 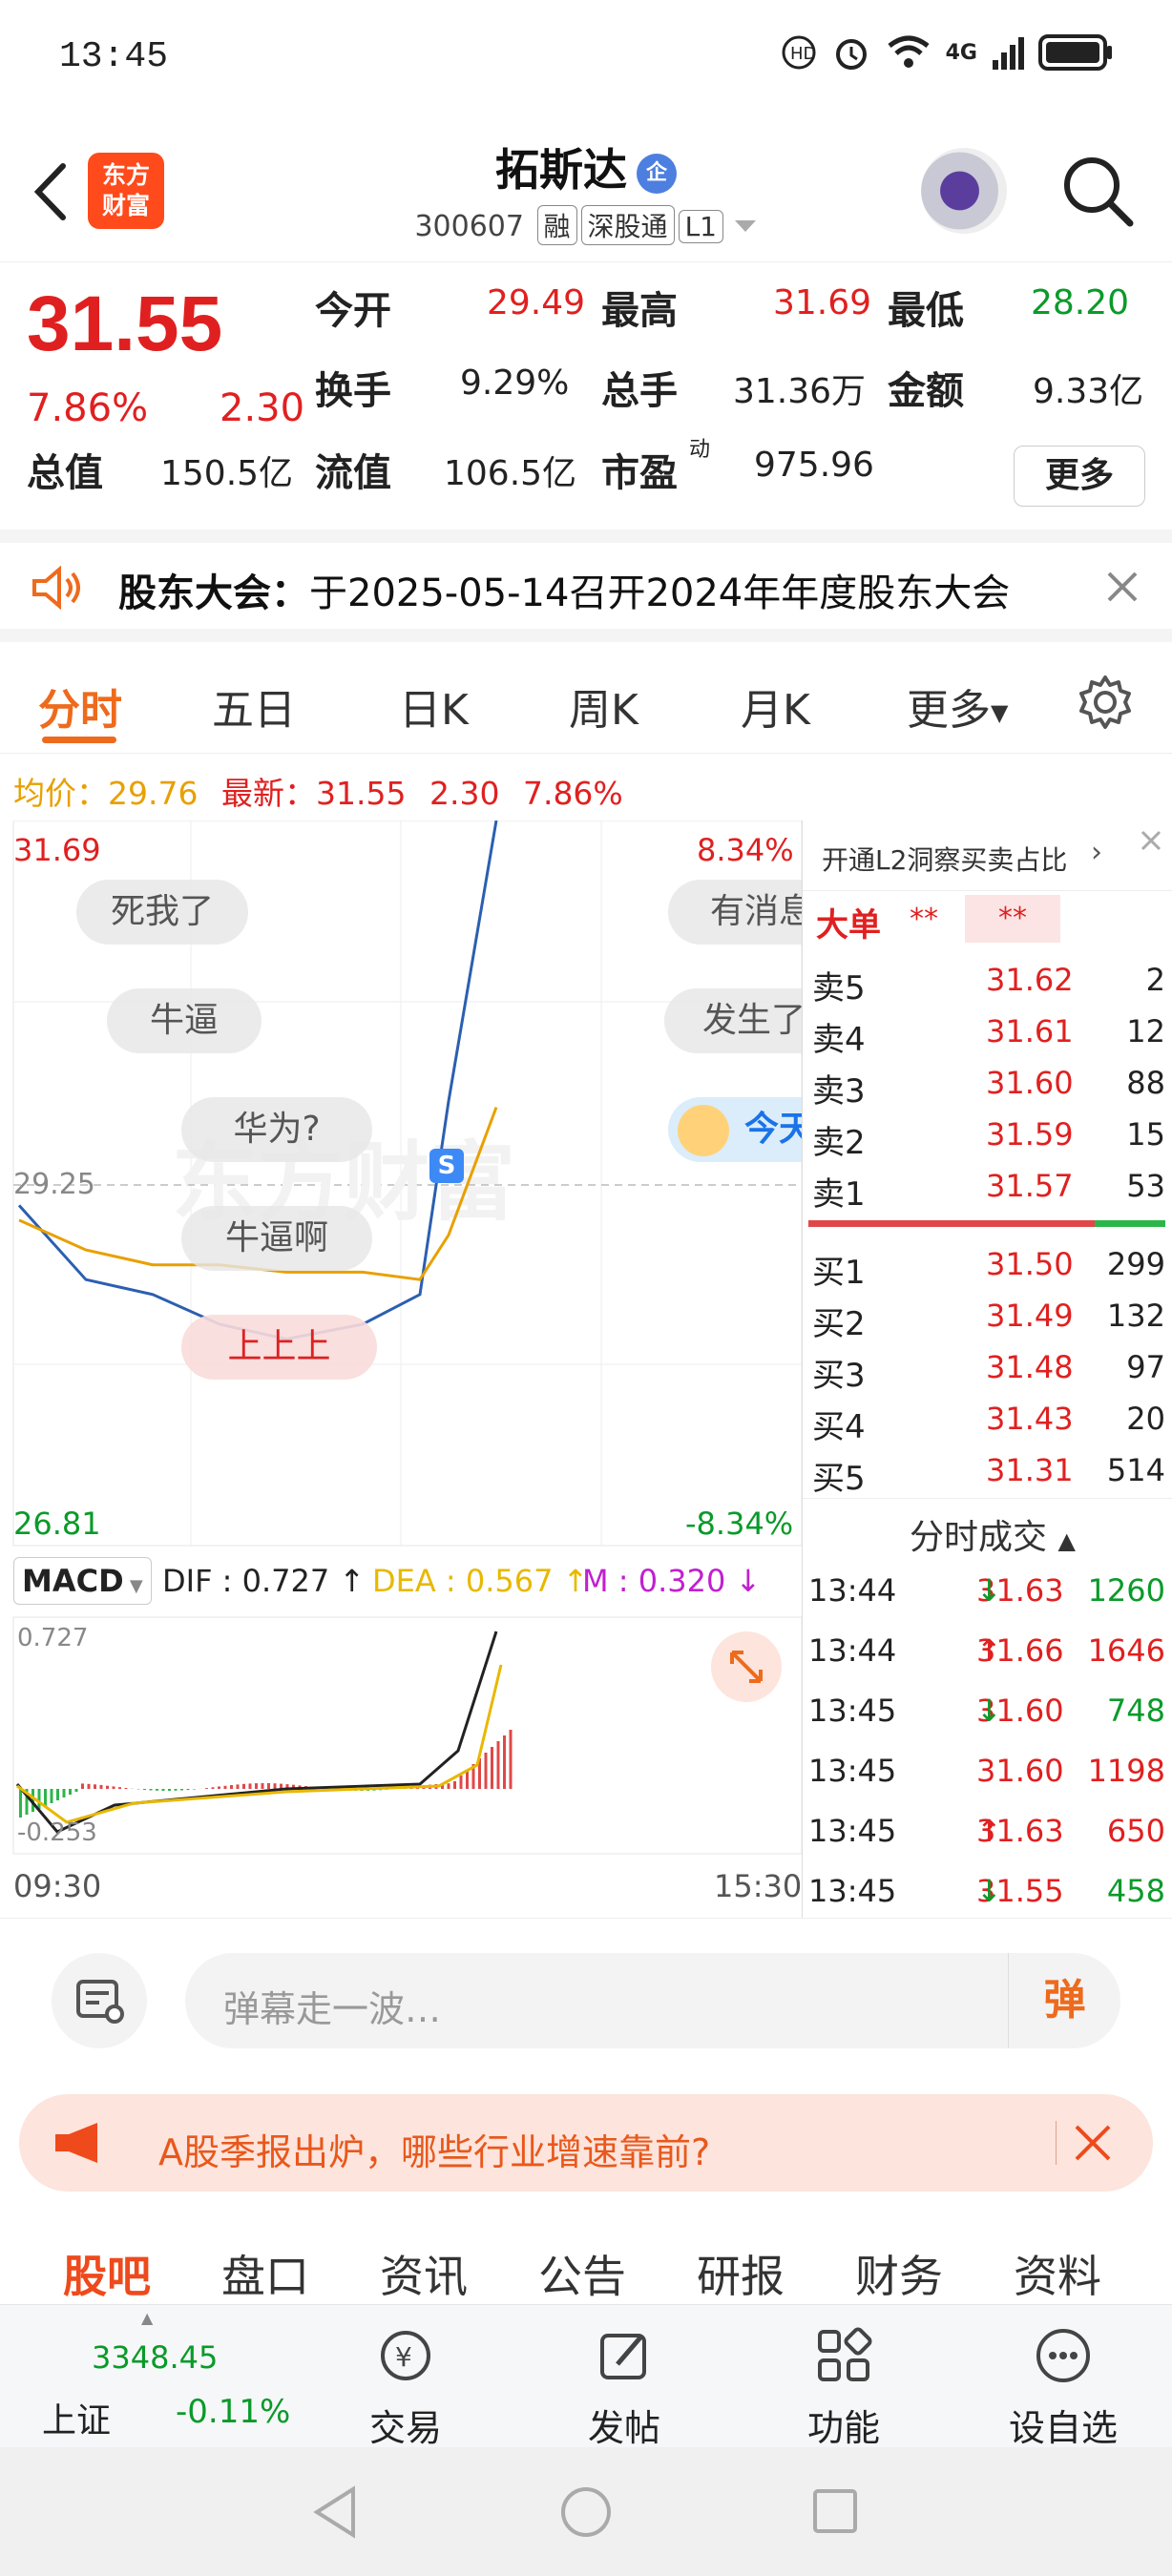 What do you see at coordinates (624, 2387) in the screenshot?
I see `nav-post: 发帖` at bounding box center [624, 2387].